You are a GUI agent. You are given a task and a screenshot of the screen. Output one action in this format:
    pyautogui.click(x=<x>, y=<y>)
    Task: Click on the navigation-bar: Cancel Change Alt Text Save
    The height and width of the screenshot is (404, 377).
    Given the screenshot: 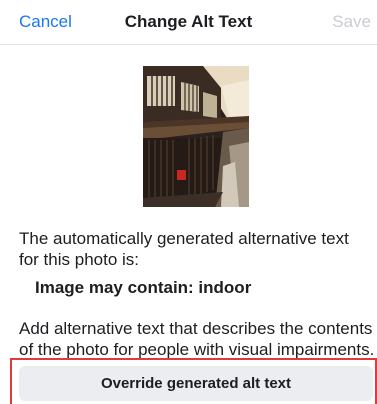 What is the action you would take?
    pyautogui.click(x=188, y=22)
    